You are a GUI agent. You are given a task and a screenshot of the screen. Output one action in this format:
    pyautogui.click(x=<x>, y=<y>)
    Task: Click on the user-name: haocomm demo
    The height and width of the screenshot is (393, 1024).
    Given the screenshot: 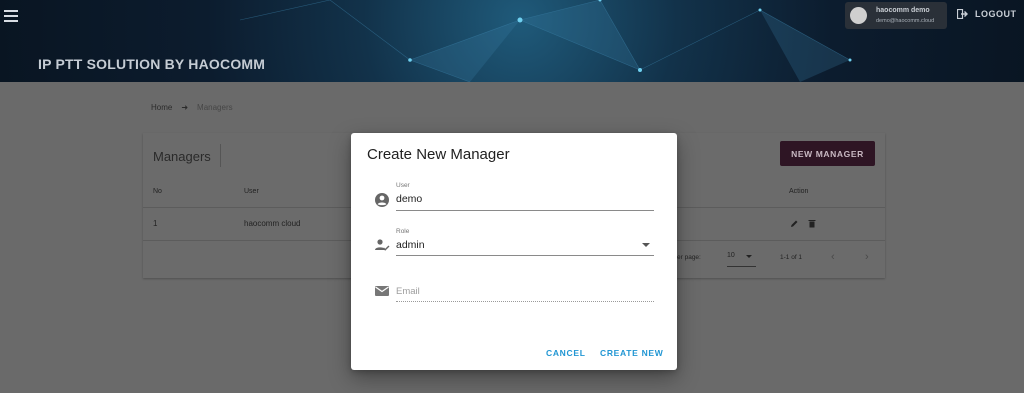 What is the action you would take?
    pyautogui.click(x=903, y=10)
    